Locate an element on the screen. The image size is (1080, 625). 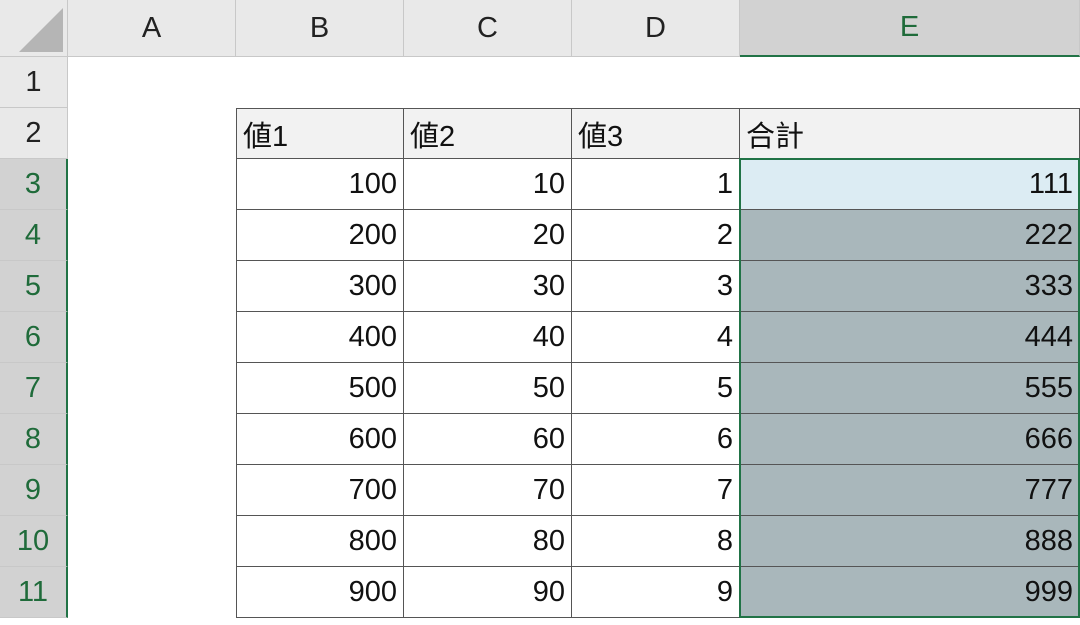
cell-c9: 70 is located at coordinates (488, 490).